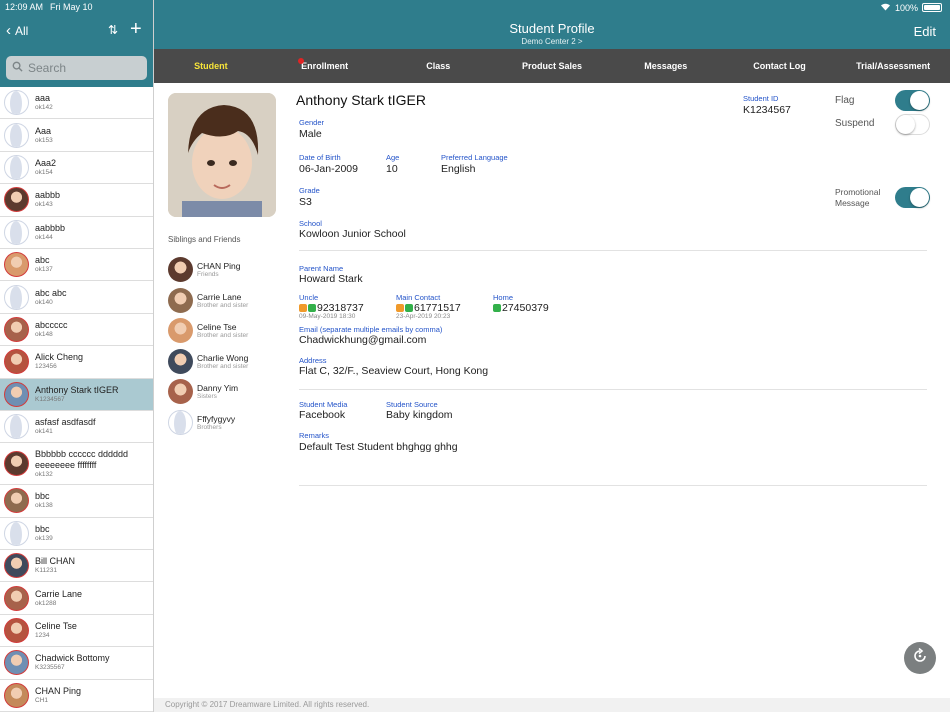  What do you see at coordinates (310, 223) in the screenshot?
I see `school-label: School` at bounding box center [310, 223].